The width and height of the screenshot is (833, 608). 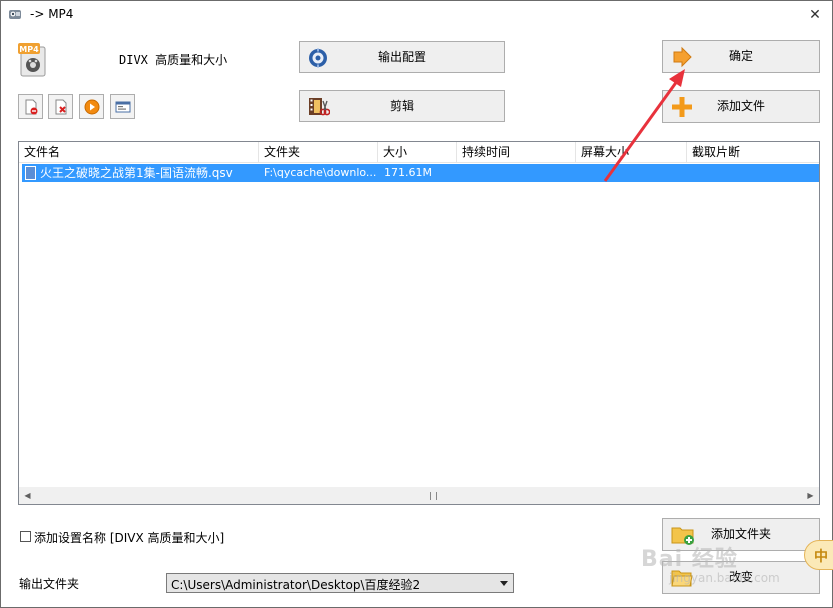 What do you see at coordinates (32, 60) in the screenshot?
I see `mp4-format-icon: MP4` at bounding box center [32, 60].